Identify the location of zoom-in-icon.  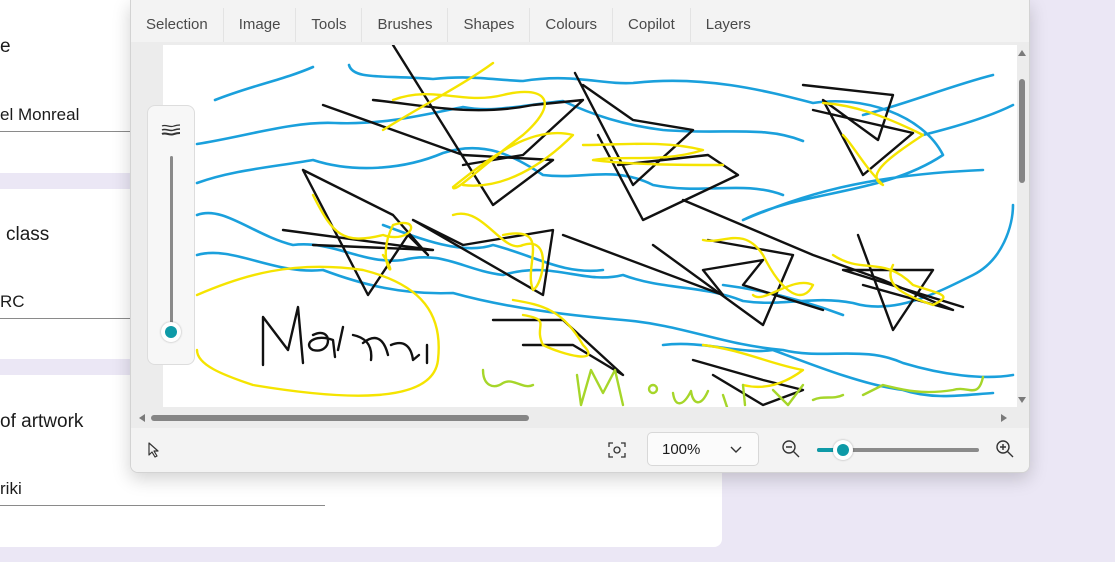
(1005, 449).